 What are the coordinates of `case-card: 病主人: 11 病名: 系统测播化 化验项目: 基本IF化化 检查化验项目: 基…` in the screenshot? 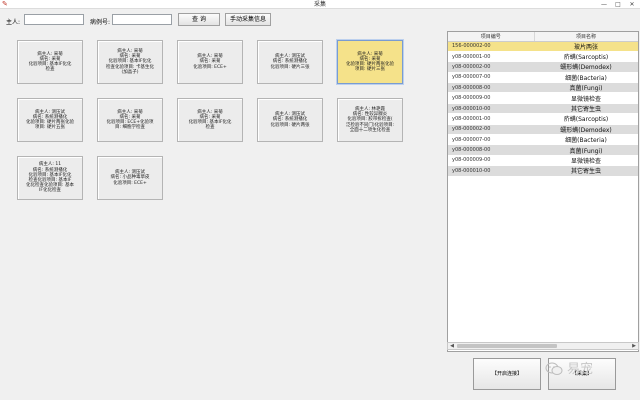 It's located at (50, 178).